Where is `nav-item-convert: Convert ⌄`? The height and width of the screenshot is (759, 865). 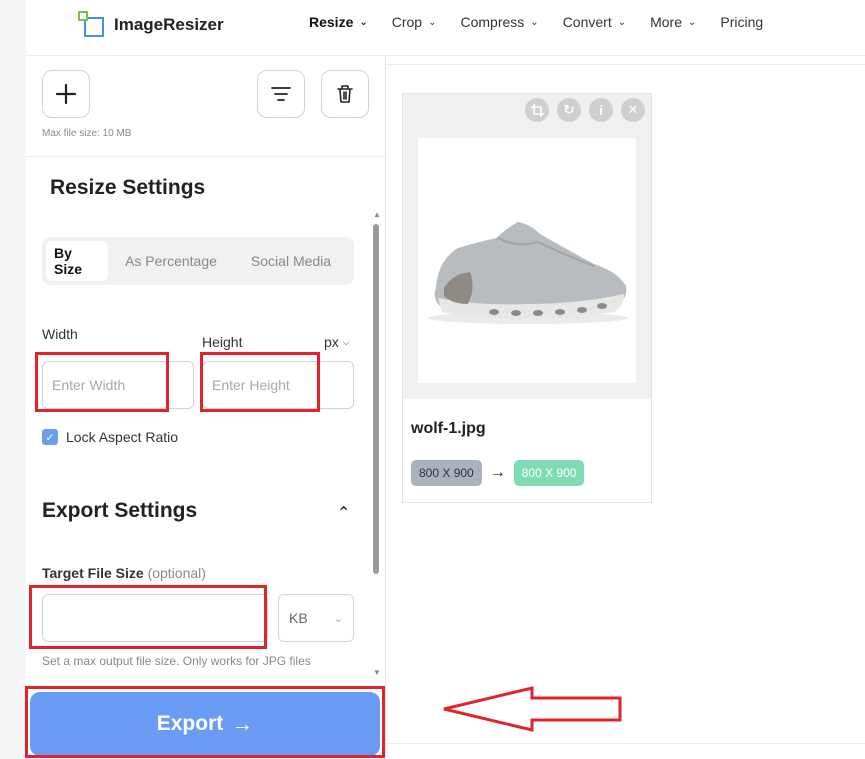
nav-item-convert: Convert ⌄ is located at coordinates (594, 22).